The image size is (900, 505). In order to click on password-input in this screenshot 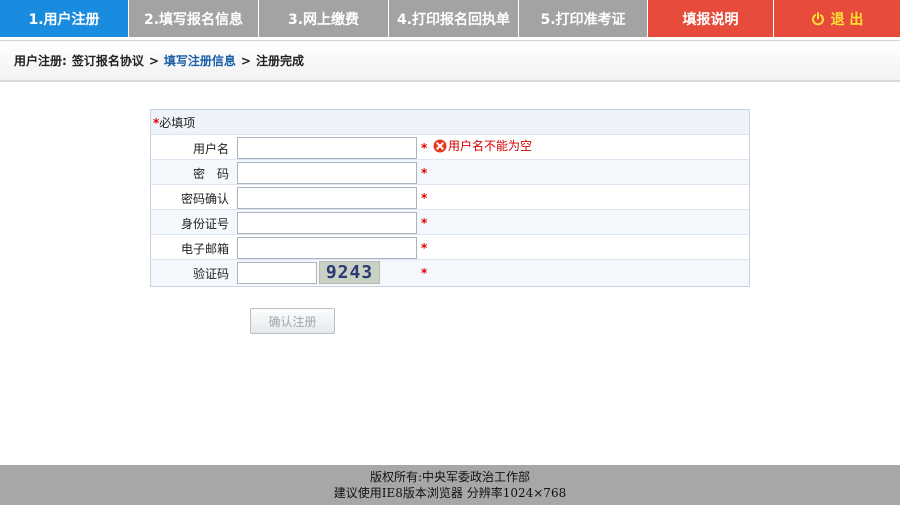, I will do `click(327, 173)`.